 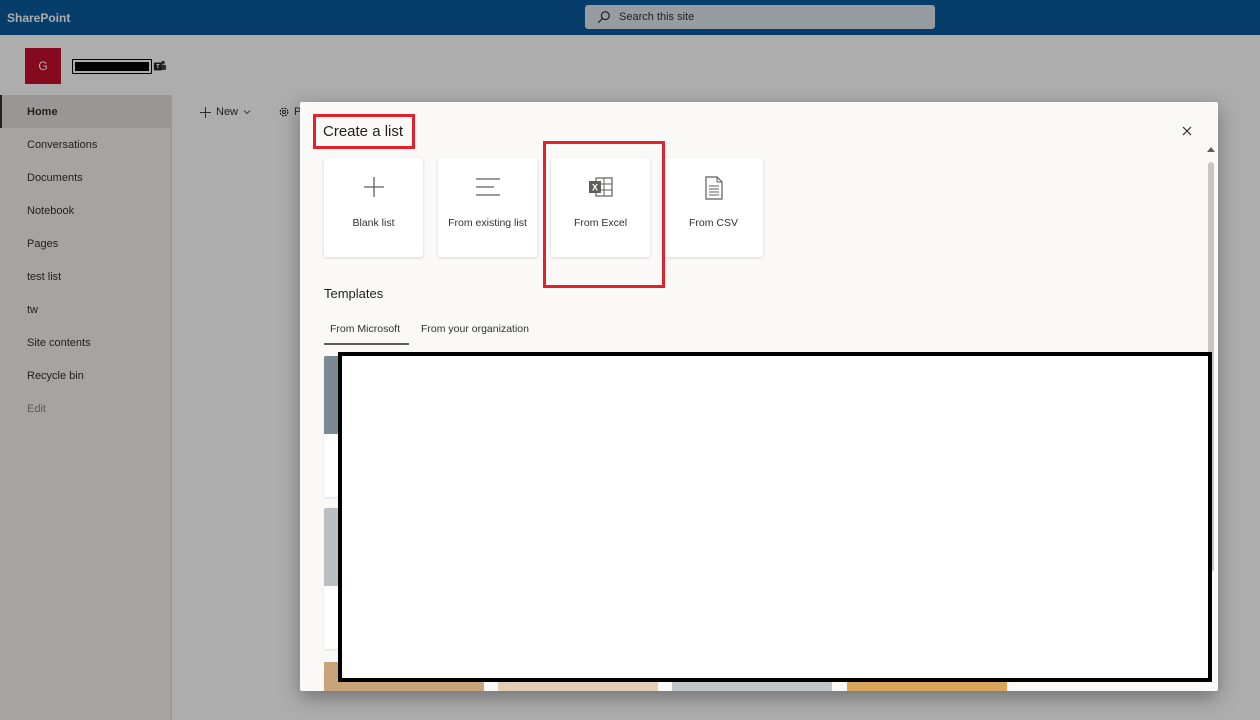 What do you see at coordinates (487, 223) in the screenshot?
I see `card-label: From existing list` at bounding box center [487, 223].